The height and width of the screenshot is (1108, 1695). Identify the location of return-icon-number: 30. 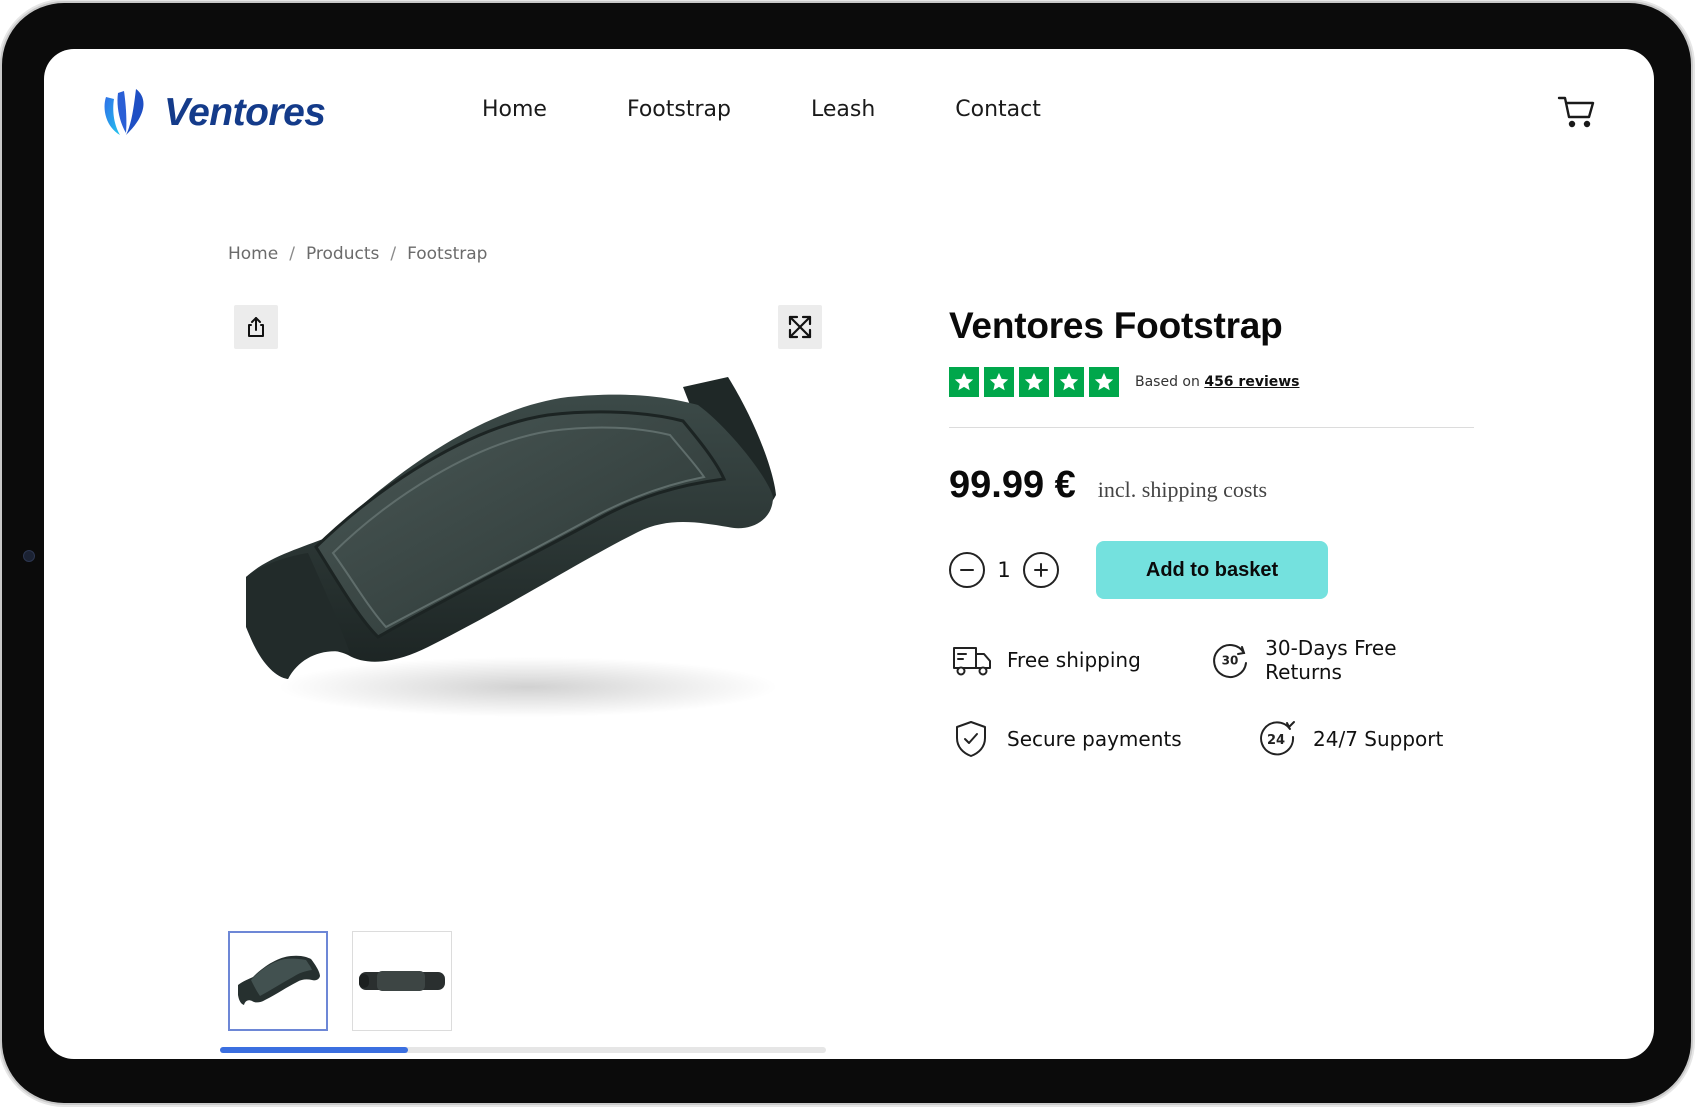
(1229, 661).